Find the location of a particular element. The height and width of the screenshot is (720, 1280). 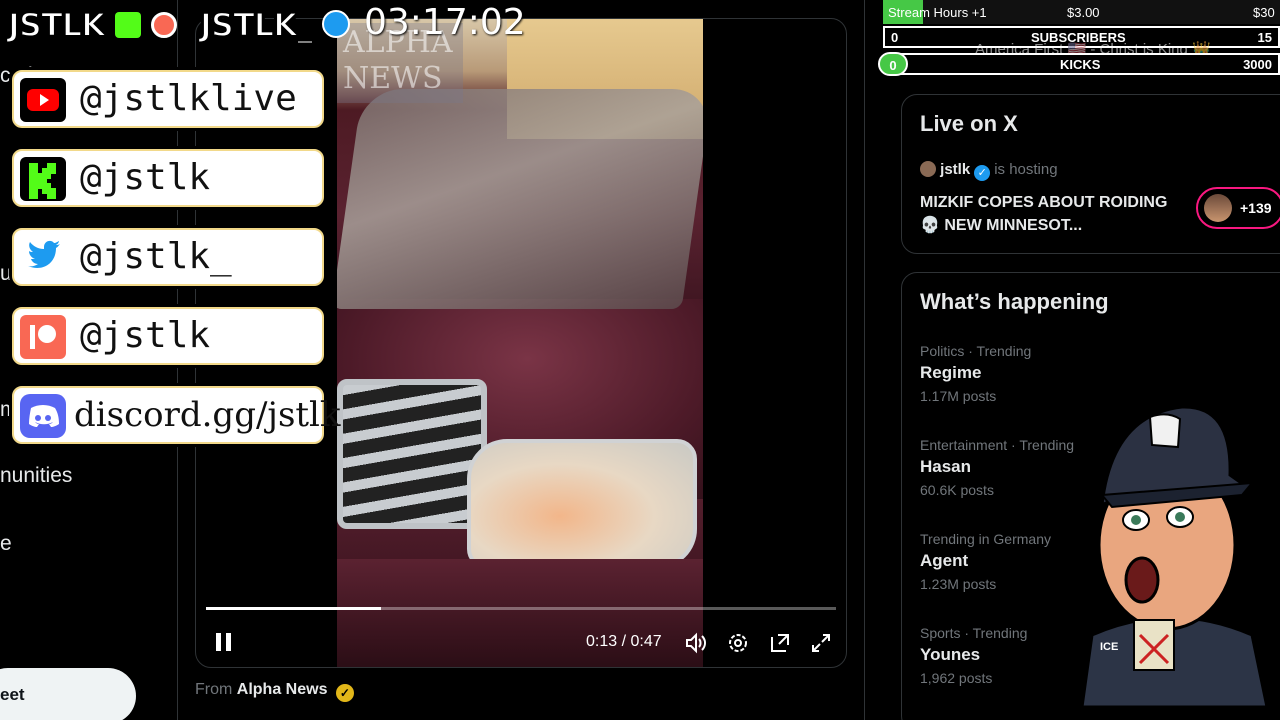

source-name-link: Alpha News is located at coordinates (282, 689).